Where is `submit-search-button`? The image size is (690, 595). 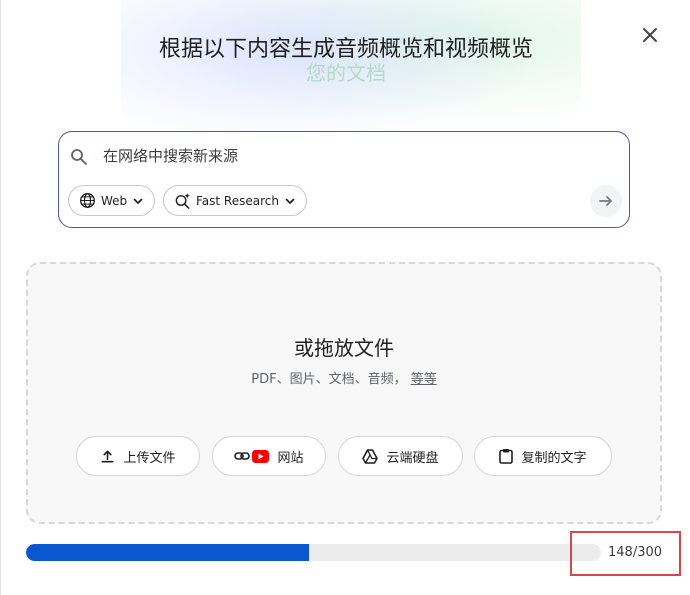 submit-search-button is located at coordinates (606, 201).